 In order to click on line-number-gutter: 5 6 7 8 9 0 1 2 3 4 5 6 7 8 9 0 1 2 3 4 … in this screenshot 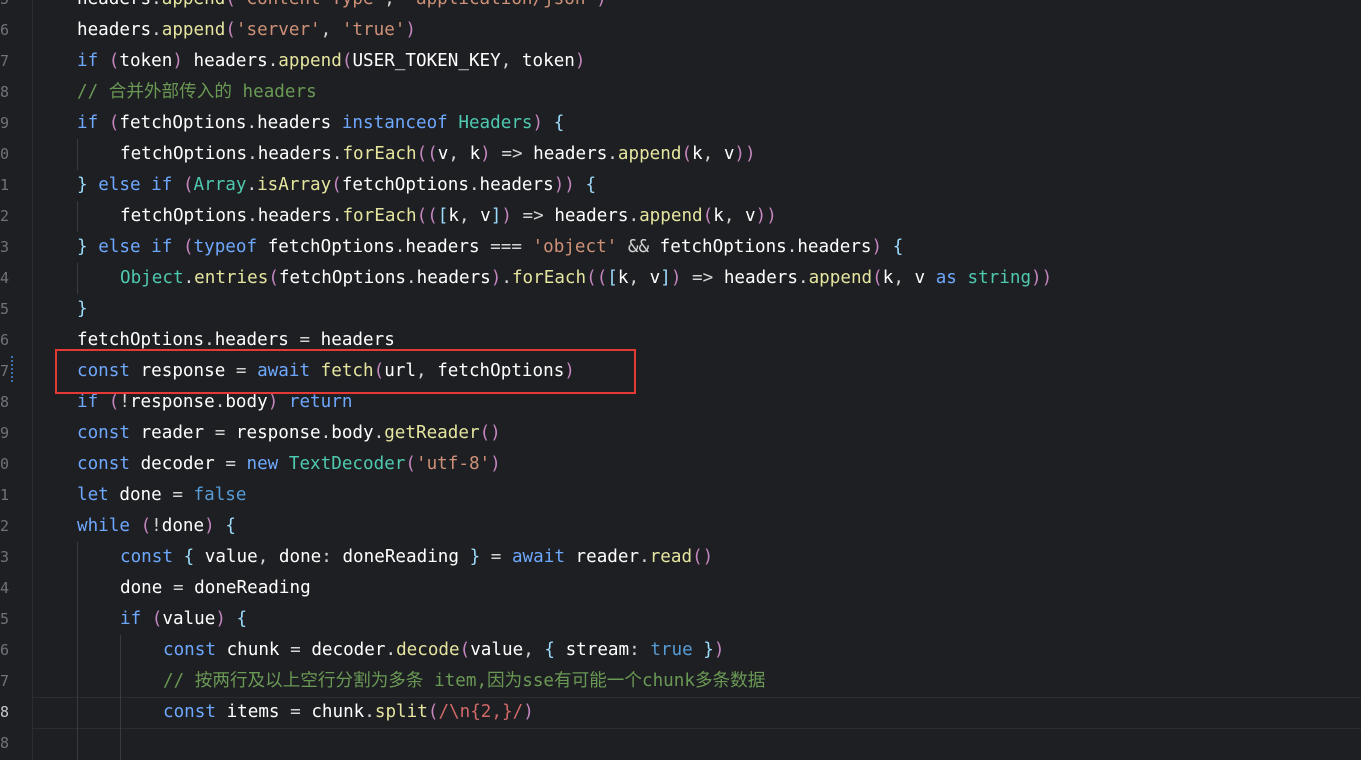, I will do `click(16, 380)`.